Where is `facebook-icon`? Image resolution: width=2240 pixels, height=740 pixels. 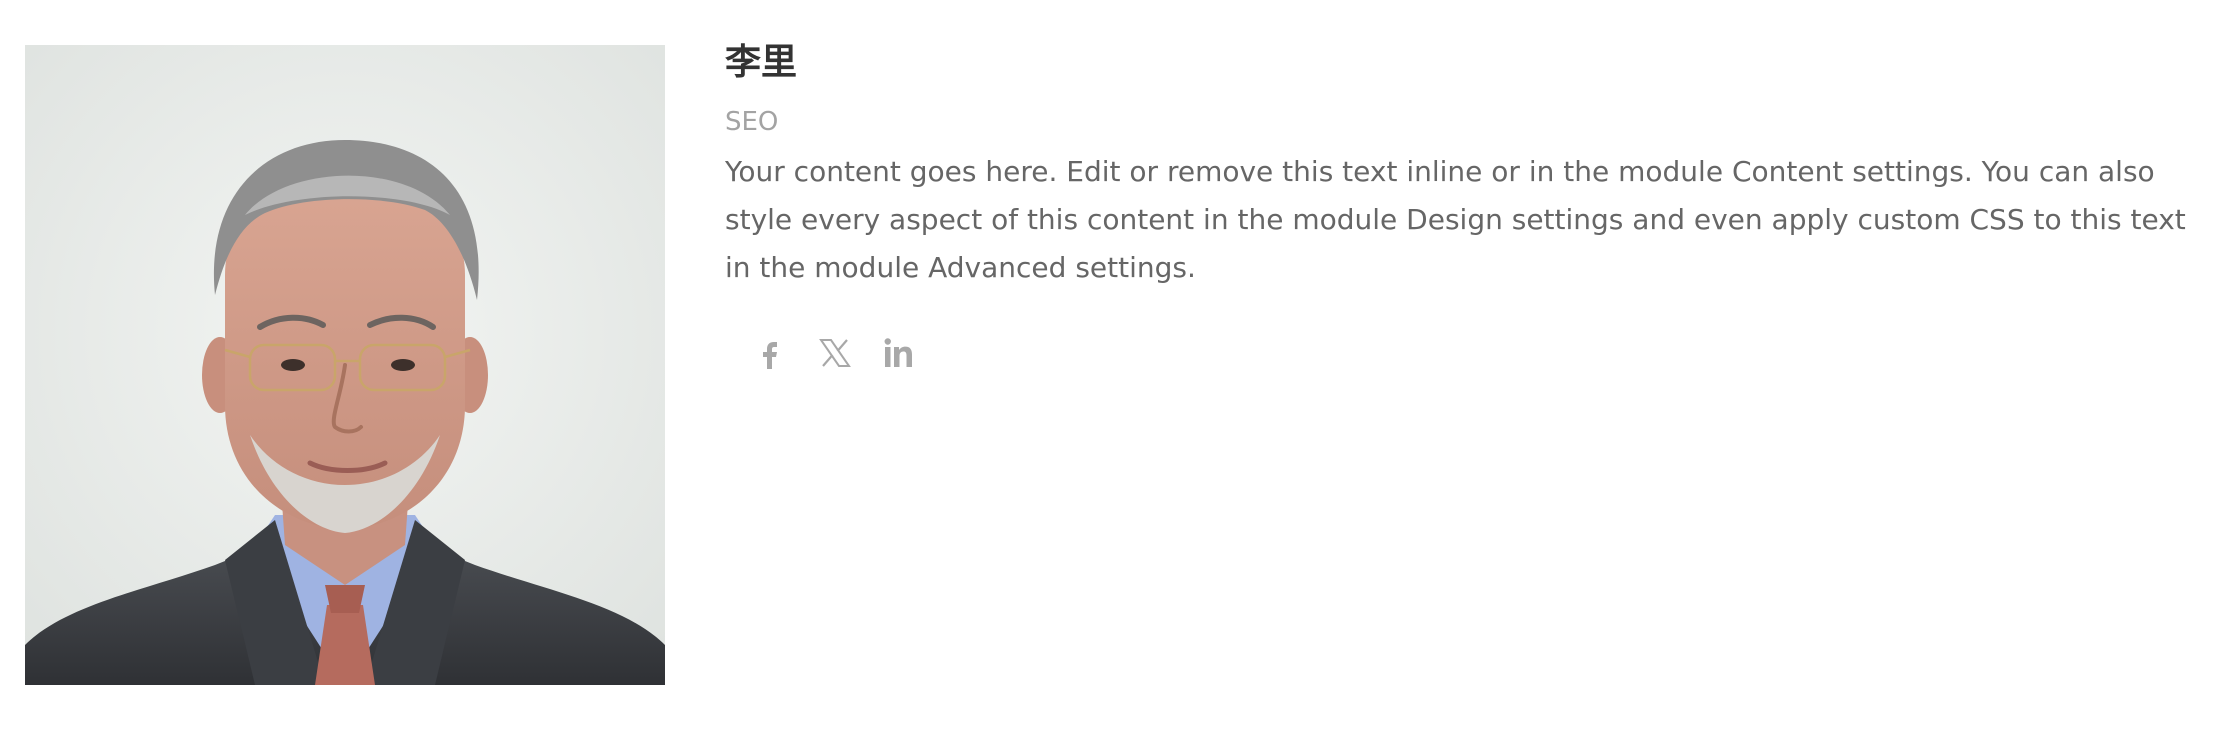
facebook-icon is located at coordinates (770, 355).